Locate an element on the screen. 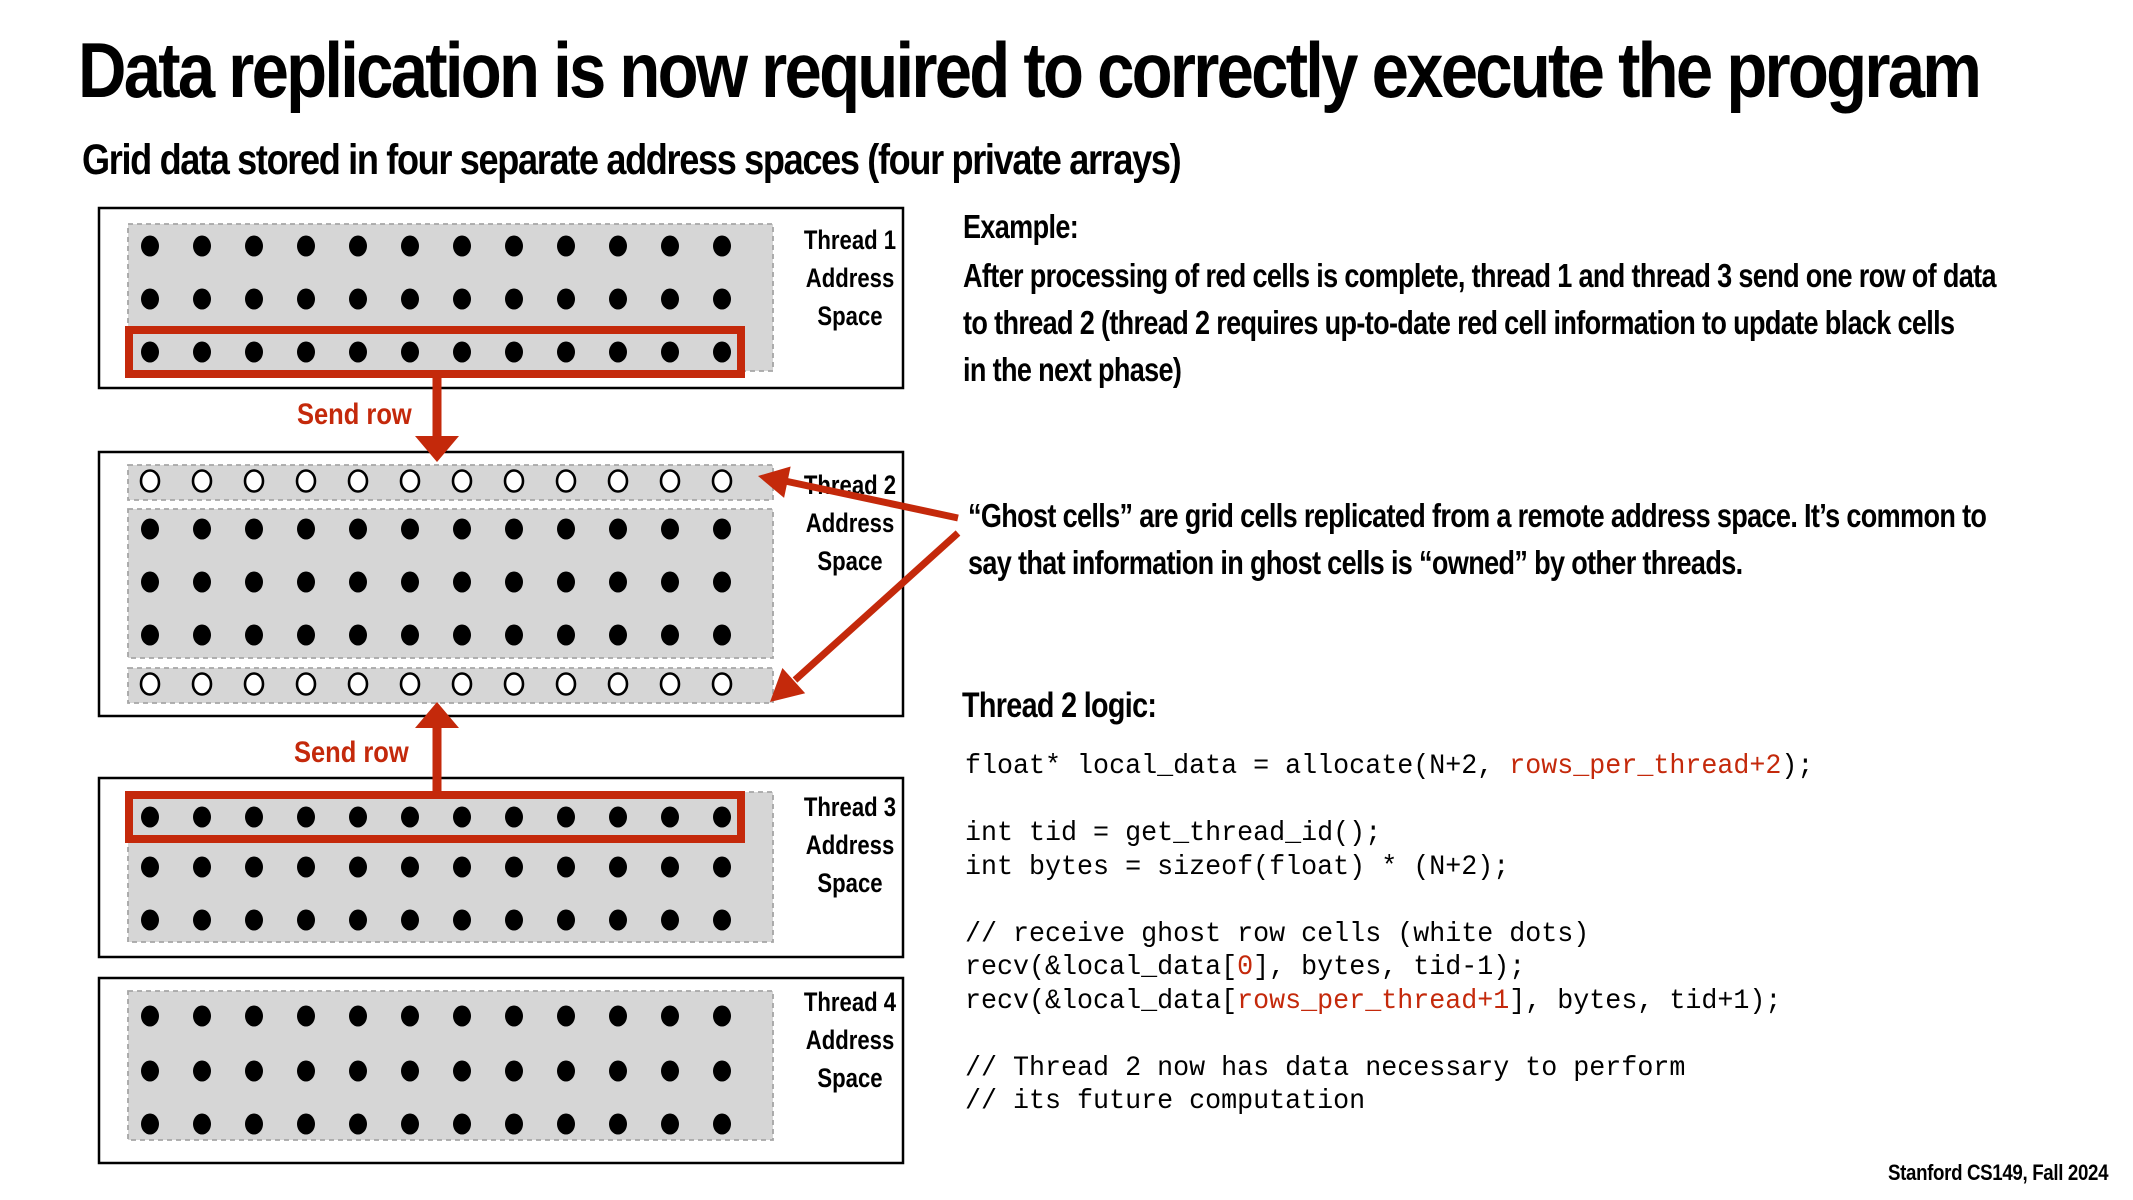  code-line: // receive ghost row cells (white dots) is located at coordinates (1389, 935).